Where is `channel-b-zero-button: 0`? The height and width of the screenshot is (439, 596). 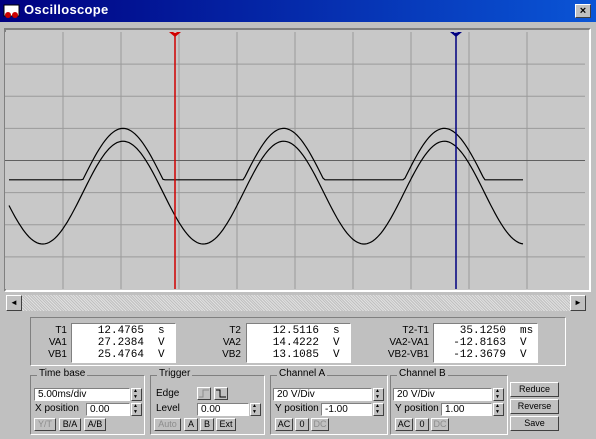 channel-b-zero-button: 0 is located at coordinates (422, 424).